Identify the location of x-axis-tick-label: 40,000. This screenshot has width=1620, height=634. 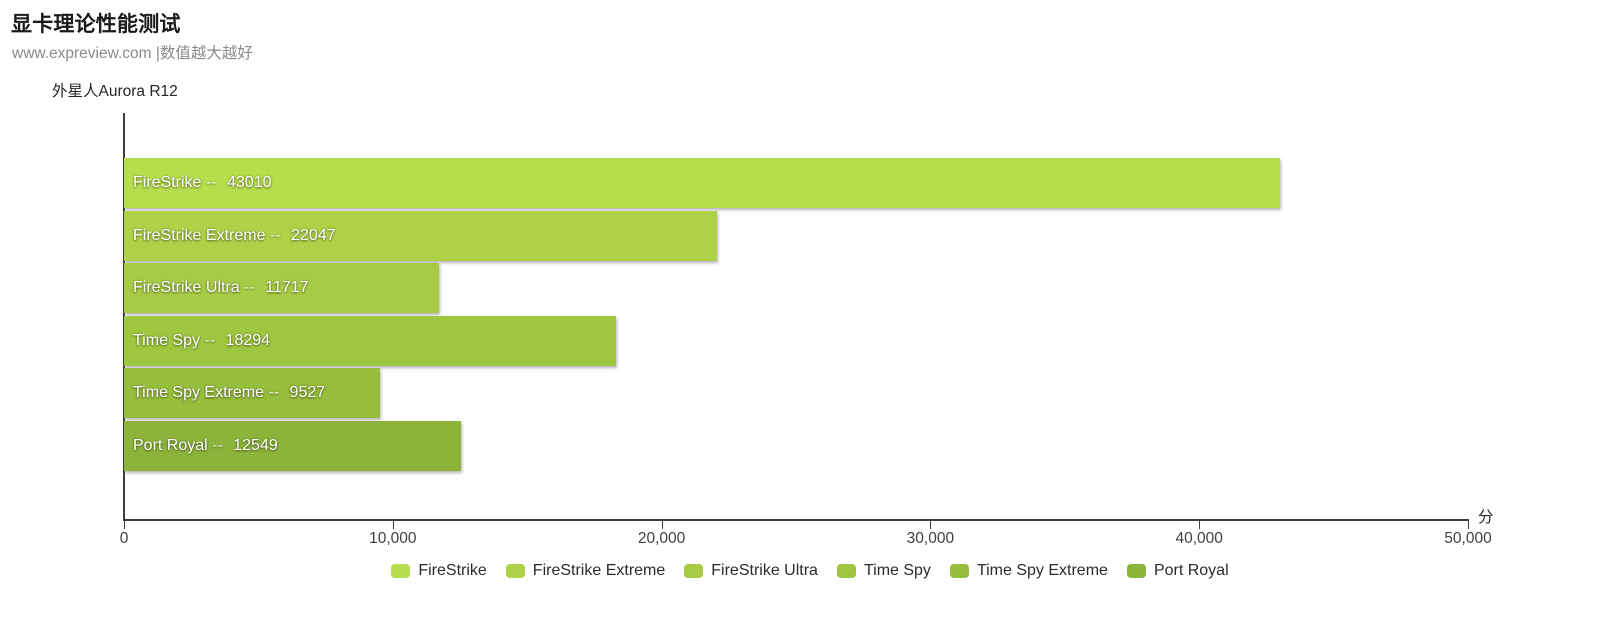
(1199, 538).